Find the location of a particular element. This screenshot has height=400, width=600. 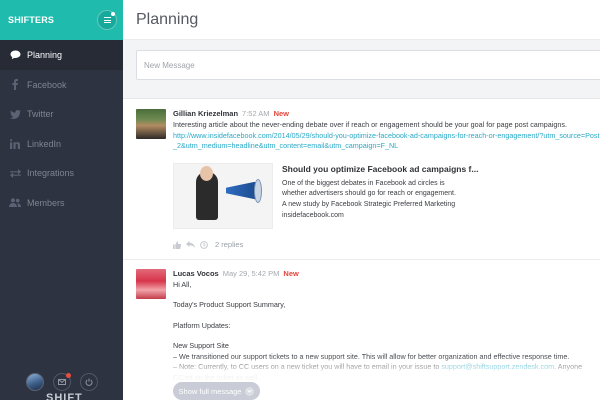

brand-bar: SHIFTERS is located at coordinates (61, 20).